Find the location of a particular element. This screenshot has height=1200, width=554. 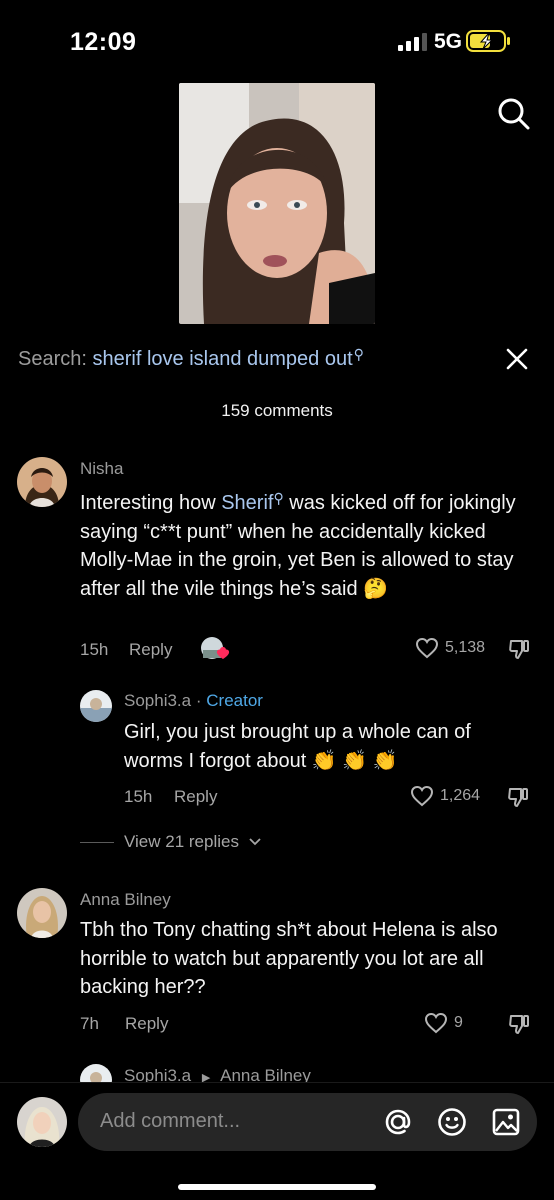

search-query: sherif love island dumped out is located at coordinates (223, 359).